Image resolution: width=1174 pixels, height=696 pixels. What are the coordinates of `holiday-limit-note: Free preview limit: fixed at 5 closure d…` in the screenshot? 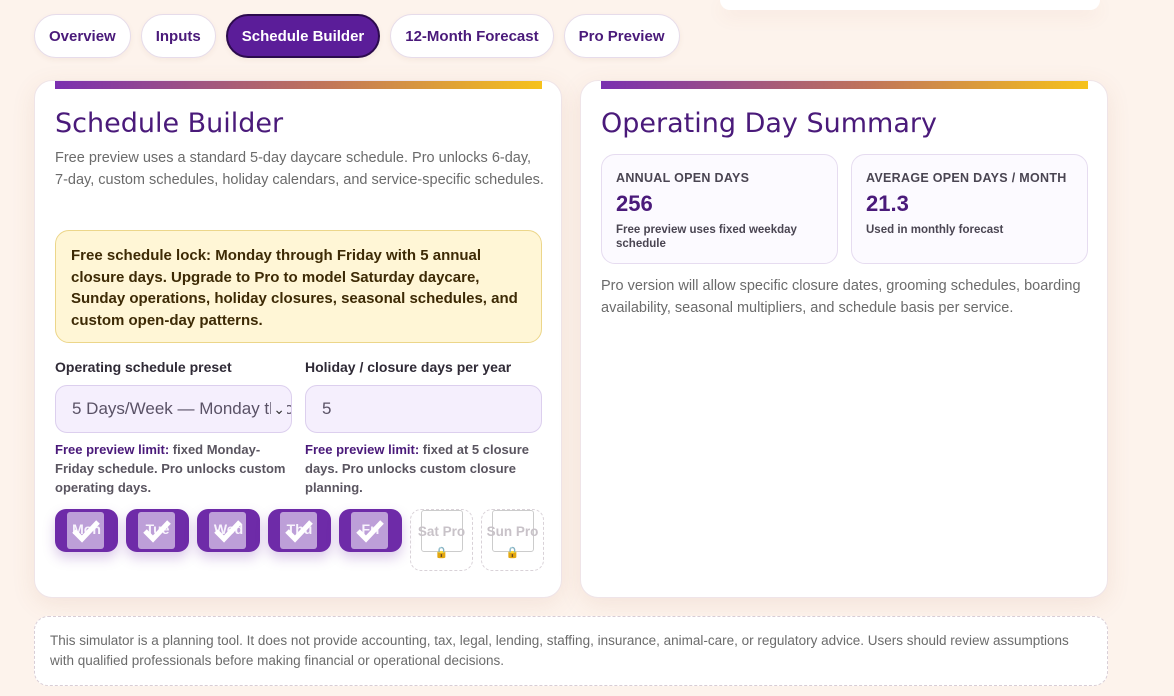 It's located at (423, 468).